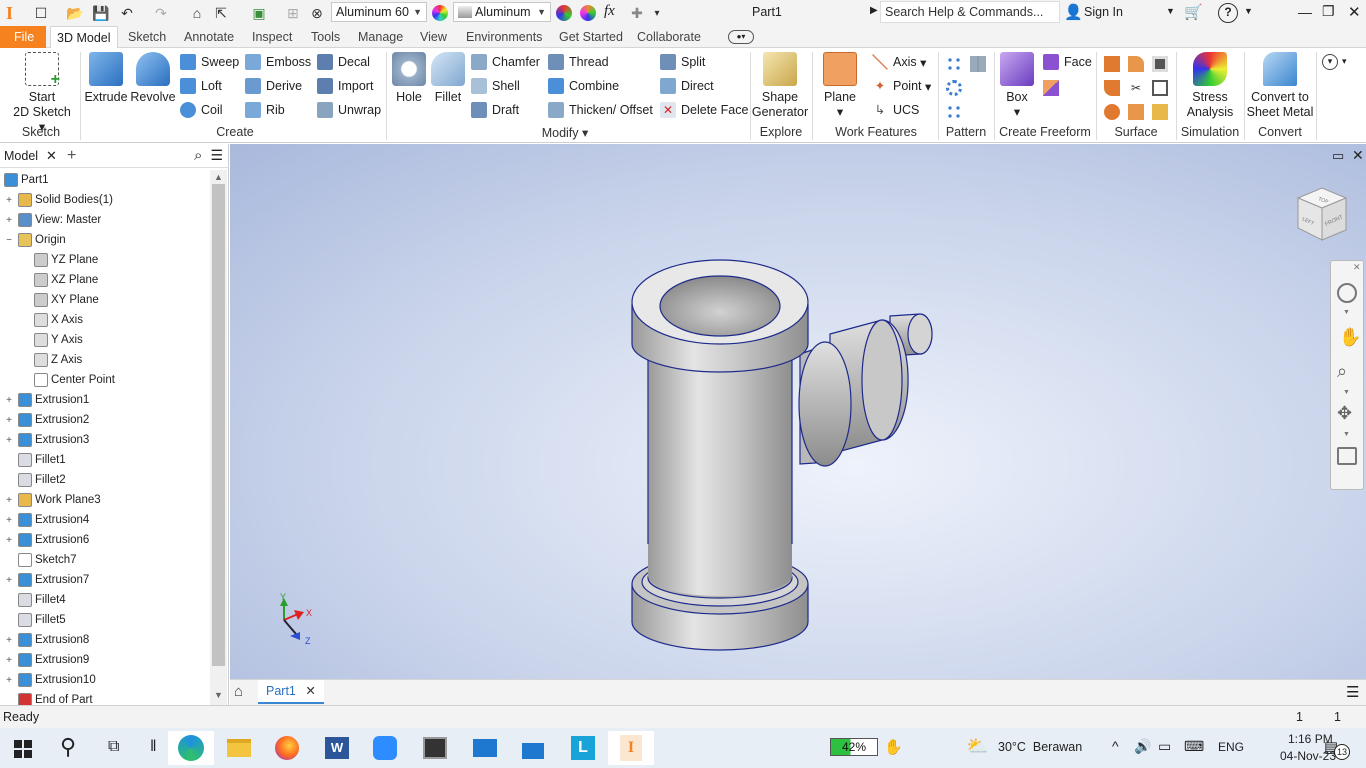  Describe the element at coordinates (637, 13) in the screenshot. I see `add-icon: ✚` at that location.